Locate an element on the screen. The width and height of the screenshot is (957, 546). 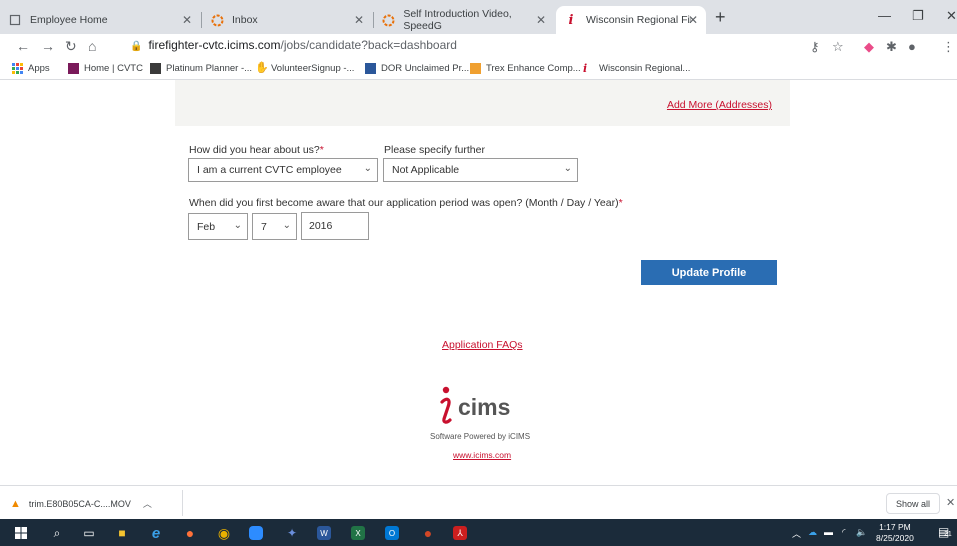
page-icon is located at coordinates (15, 20).